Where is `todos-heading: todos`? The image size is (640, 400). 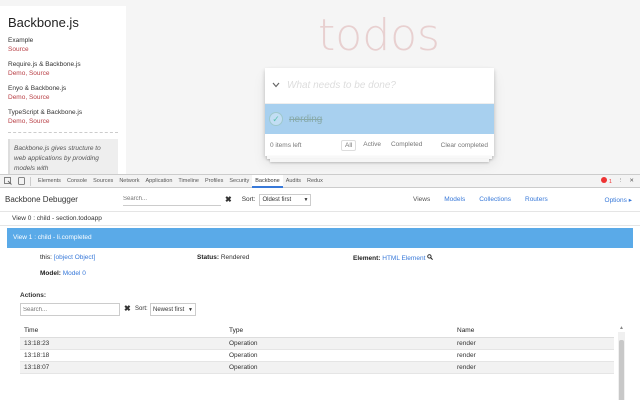 todos-heading: todos is located at coordinates (379, 35).